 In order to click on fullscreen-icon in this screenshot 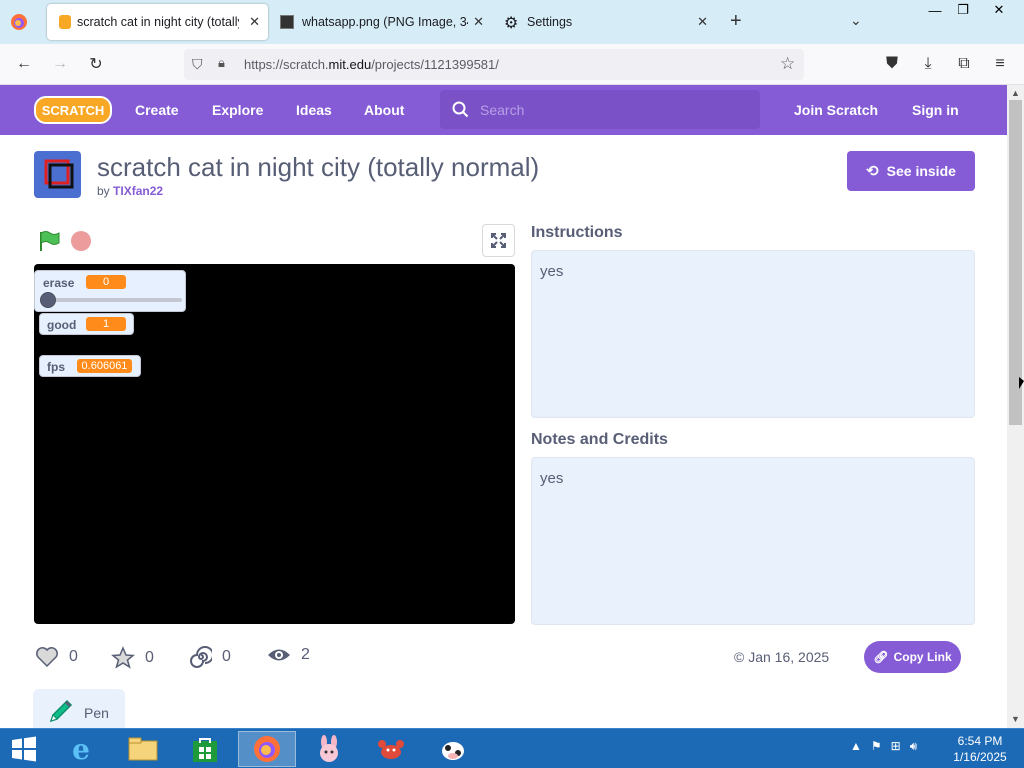, I will do `click(498, 240)`.